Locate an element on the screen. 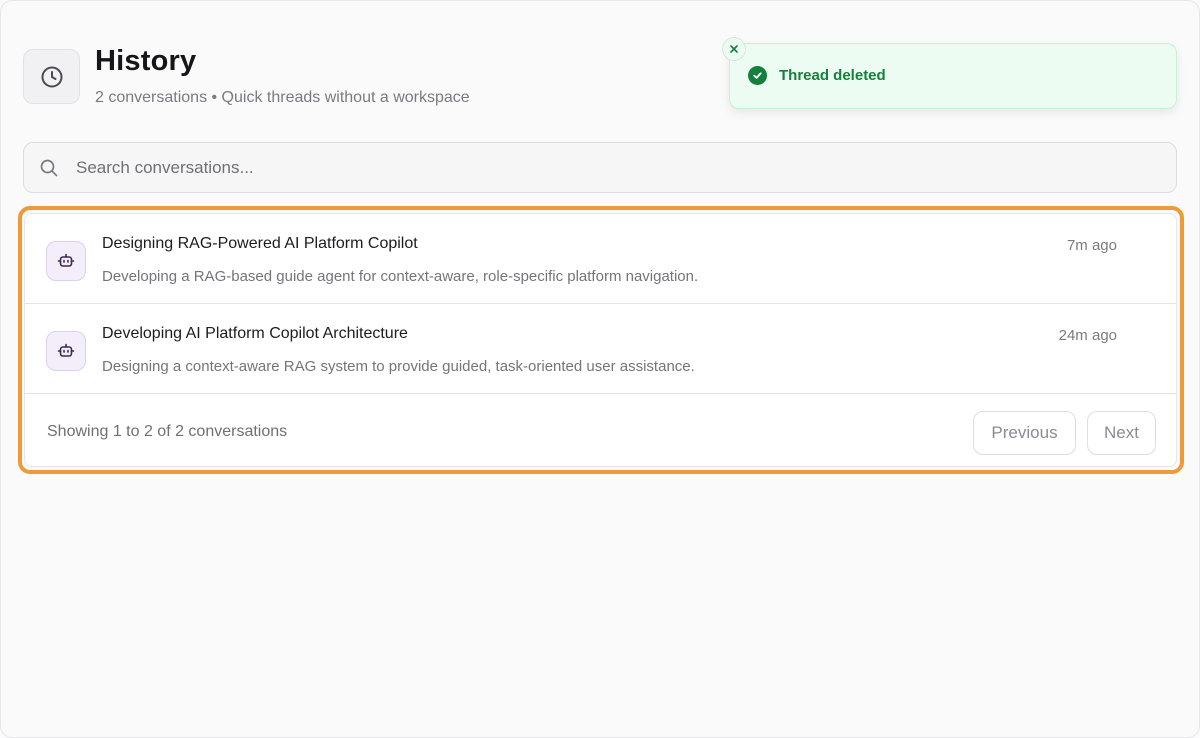 The width and height of the screenshot is (1200, 738). search-input is located at coordinates (616, 168).